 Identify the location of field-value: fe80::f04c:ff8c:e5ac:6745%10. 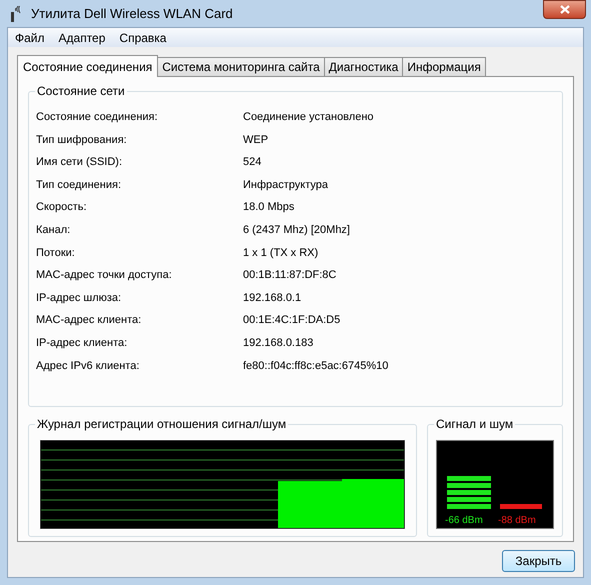
(315, 366).